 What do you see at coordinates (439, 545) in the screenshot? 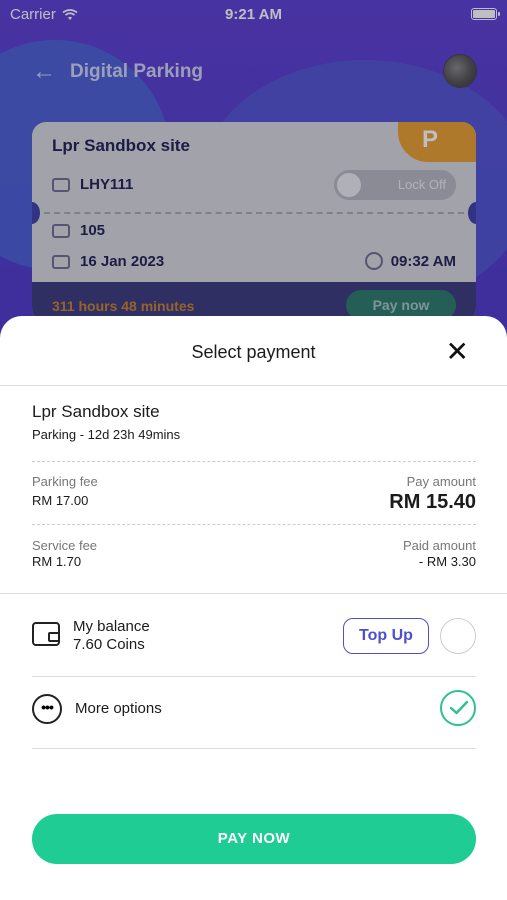
I see `paid-amount-label: Paid amount` at bounding box center [439, 545].